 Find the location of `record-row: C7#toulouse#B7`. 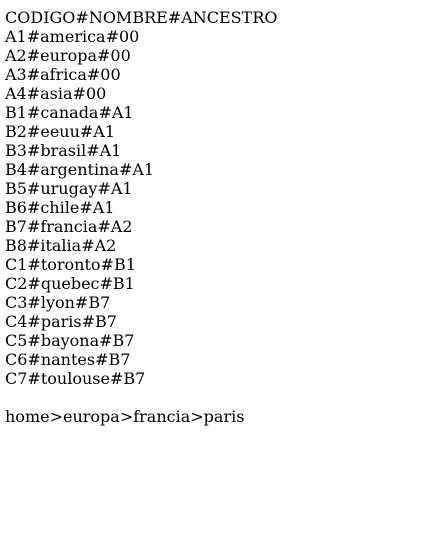

record-row: C7#toulouse#B7 is located at coordinates (75, 378).